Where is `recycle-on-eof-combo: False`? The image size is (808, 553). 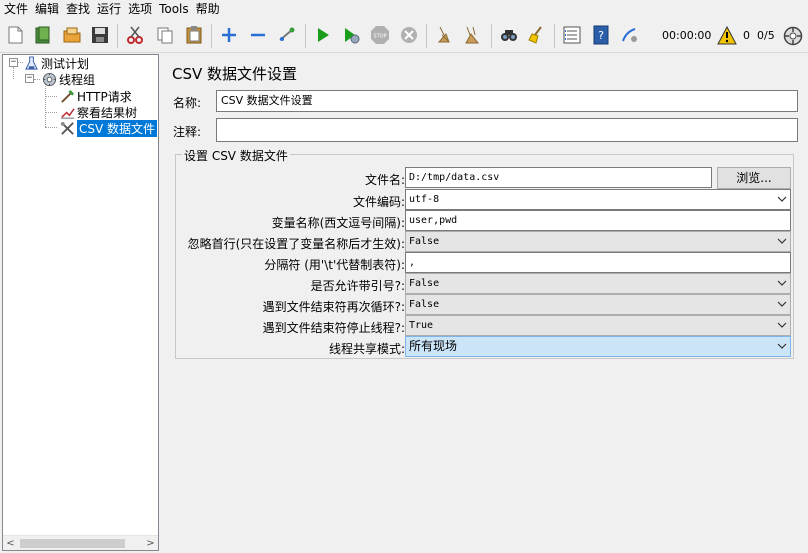 recycle-on-eof-combo: False is located at coordinates (598, 304).